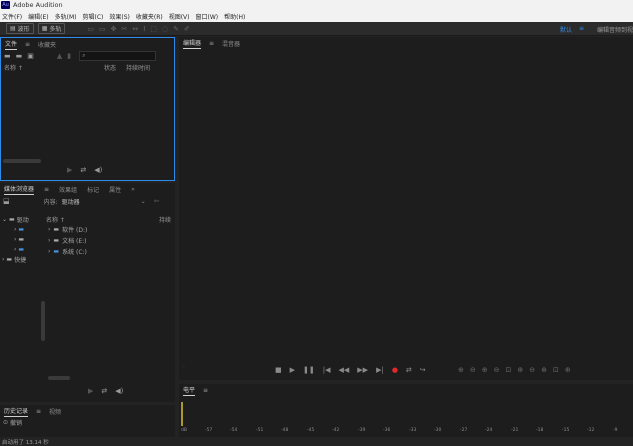 The width and height of the screenshot is (633, 446). I want to click on delete-icon: ▮, so click(69, 56).